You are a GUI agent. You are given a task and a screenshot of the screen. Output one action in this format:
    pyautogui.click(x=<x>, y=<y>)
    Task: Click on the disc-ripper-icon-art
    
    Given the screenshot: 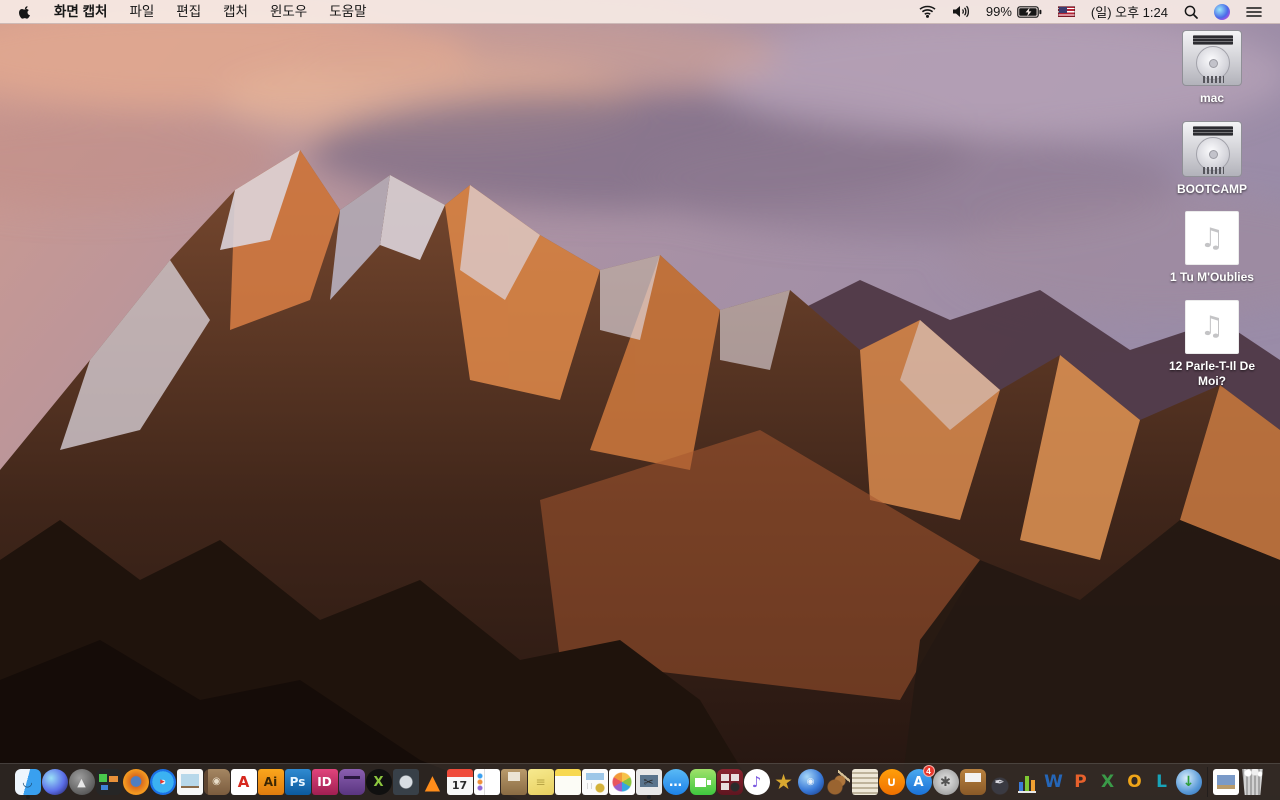 What is the action you would take?
    pyautogui.click(x=405, y=782)
    